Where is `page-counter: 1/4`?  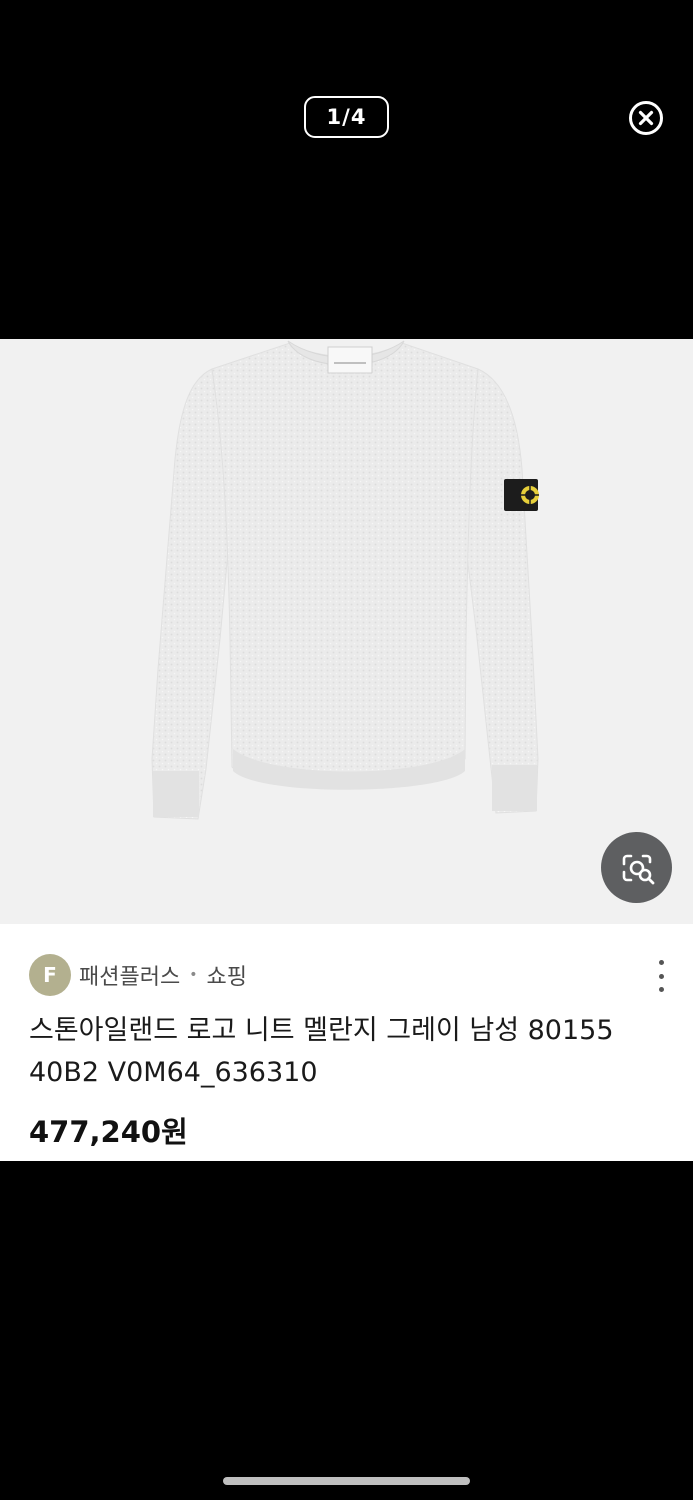
page-counter: 1/4 is located at coordinates (346, 117).